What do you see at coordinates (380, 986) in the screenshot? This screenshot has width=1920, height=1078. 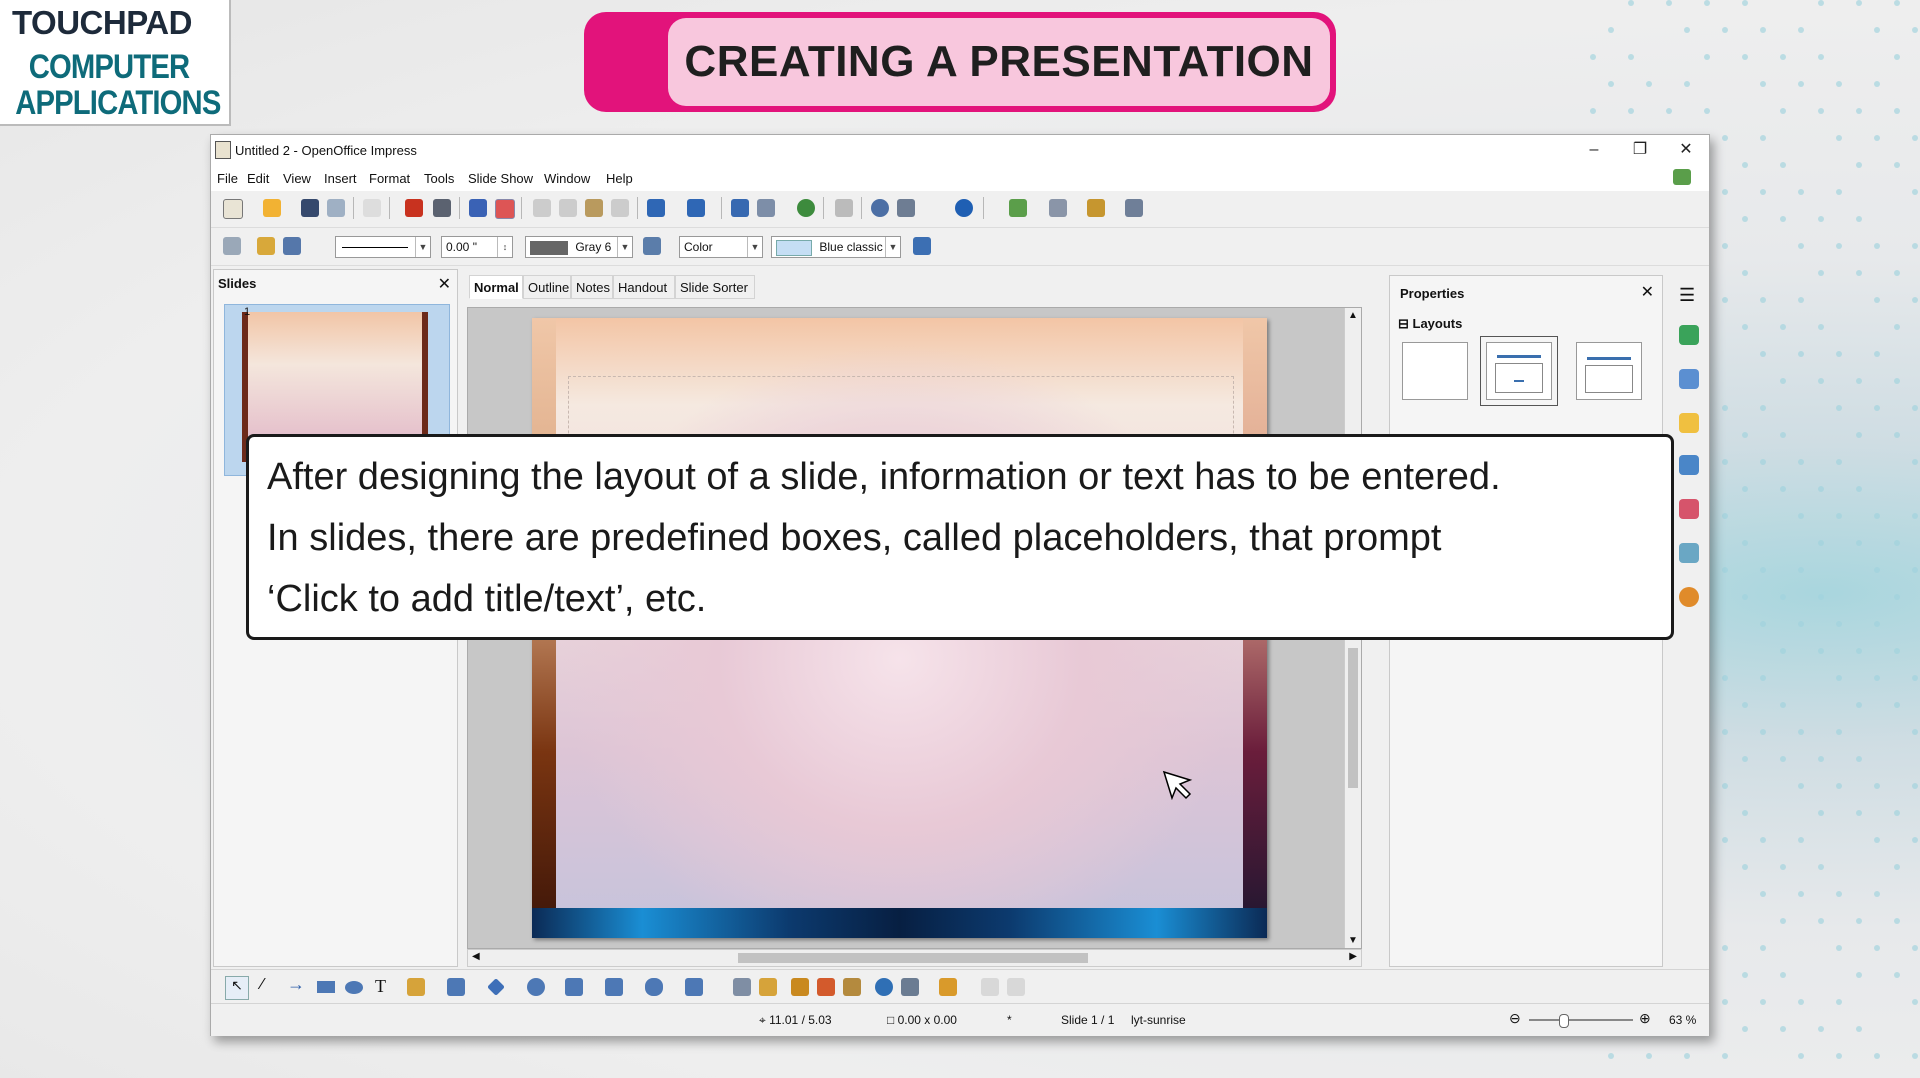 I see `text-tool-icon: T` at bounding box center [380, 986].